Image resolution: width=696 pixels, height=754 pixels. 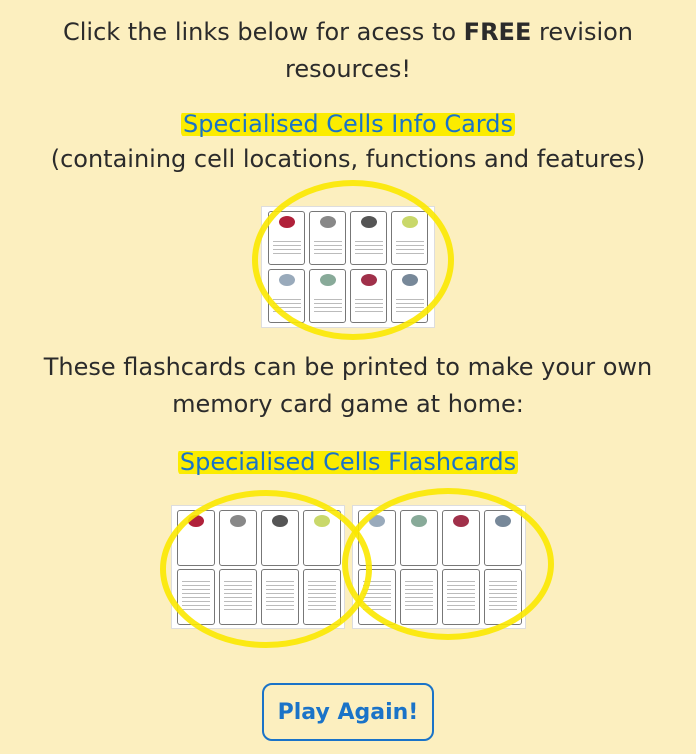 I want to click on info-cards-link-wrapper: Specialised Cells Info Cards, so click(x=348, y=124).